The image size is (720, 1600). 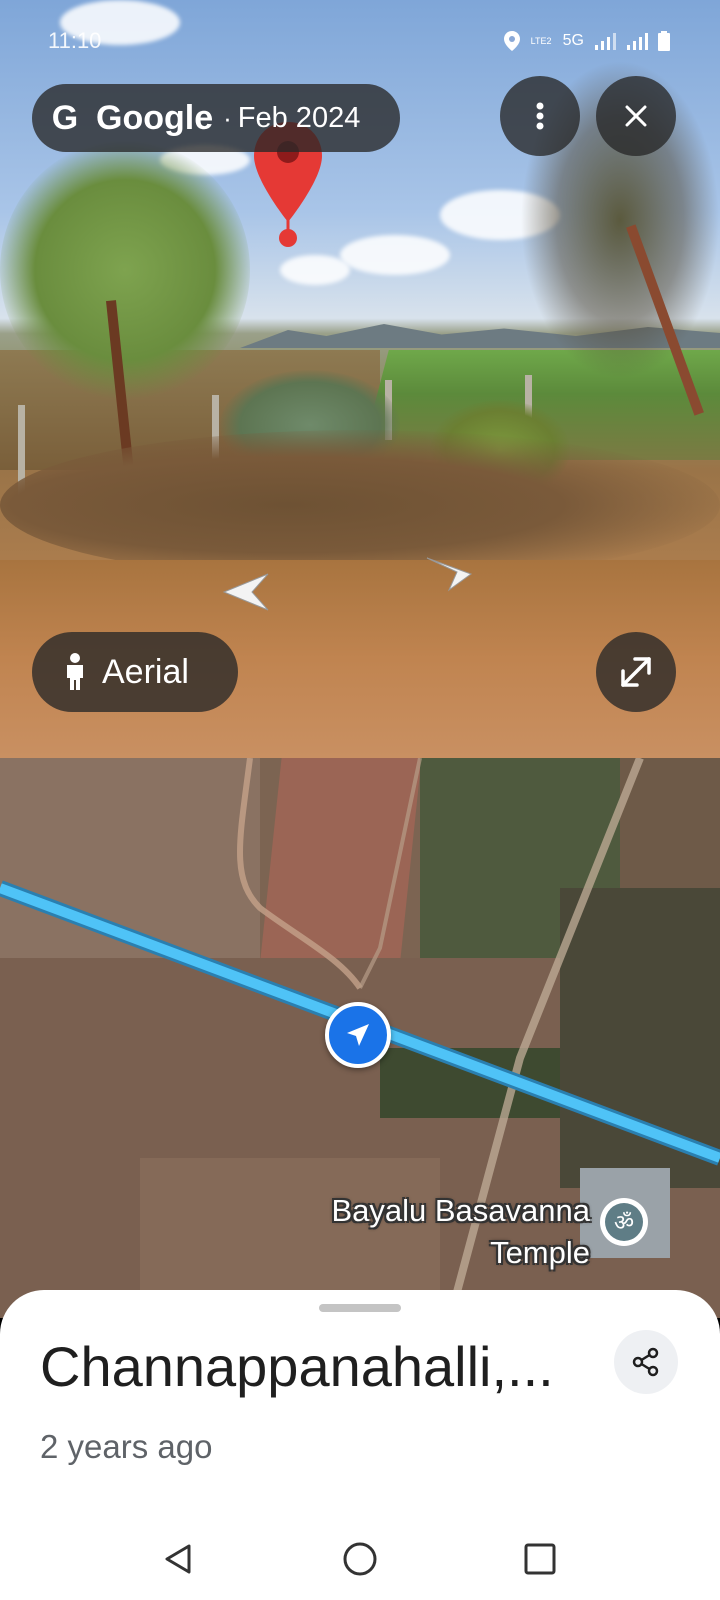 What do you see at coordinates (360, 40) in the screenshot?
I see `status-bar: 11:10 LTE2 5G` at bounding box center [360, 40].